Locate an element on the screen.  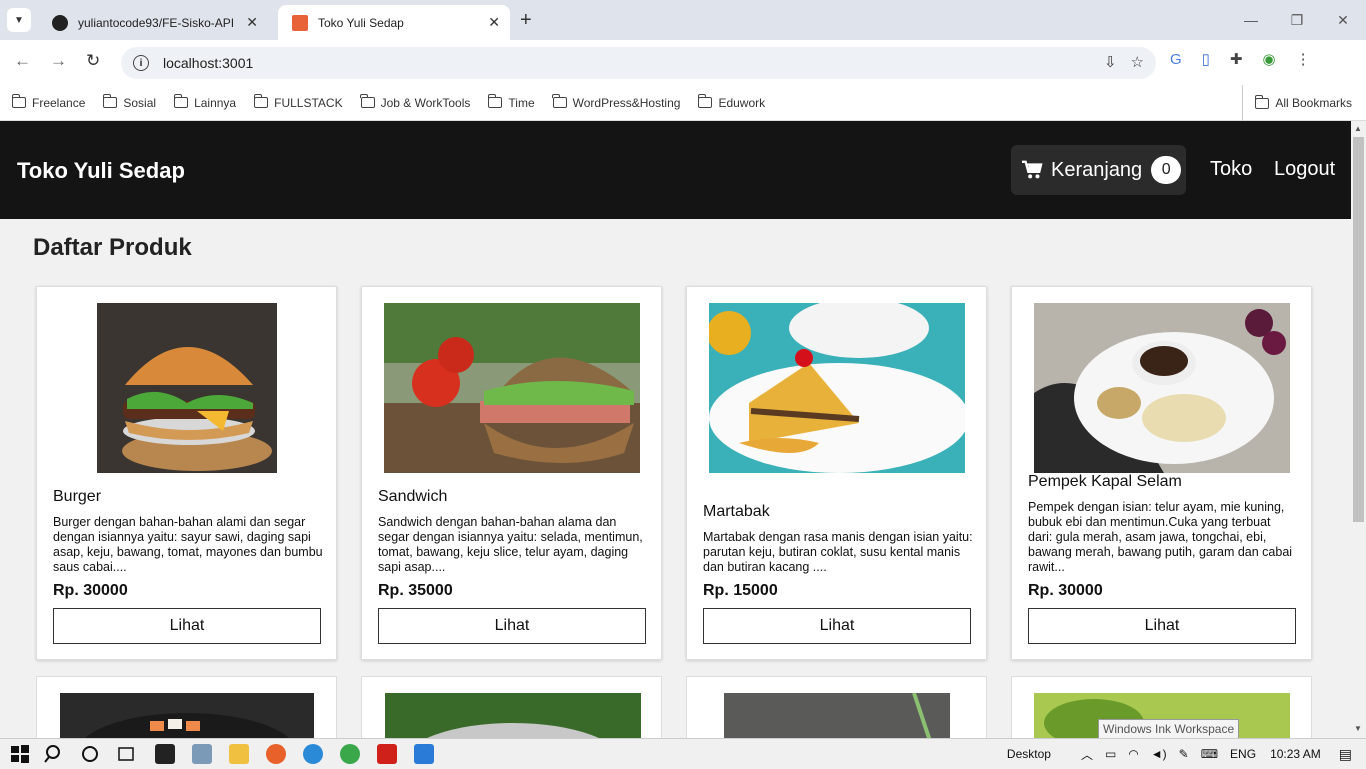
cortana-icon is located at coordinates (90, 754).